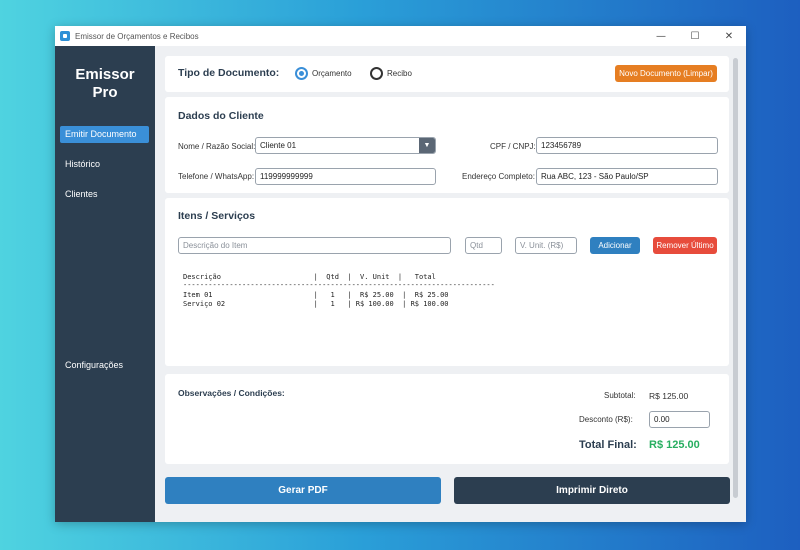 This screenshot has height=550, width=800. I want to click on radio-recibo, so click(376, 73).